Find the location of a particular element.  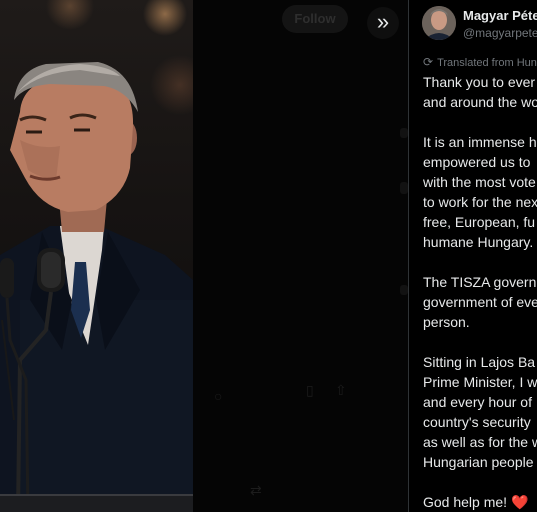

follow-button: Follow is located at coordinates (315, 19).